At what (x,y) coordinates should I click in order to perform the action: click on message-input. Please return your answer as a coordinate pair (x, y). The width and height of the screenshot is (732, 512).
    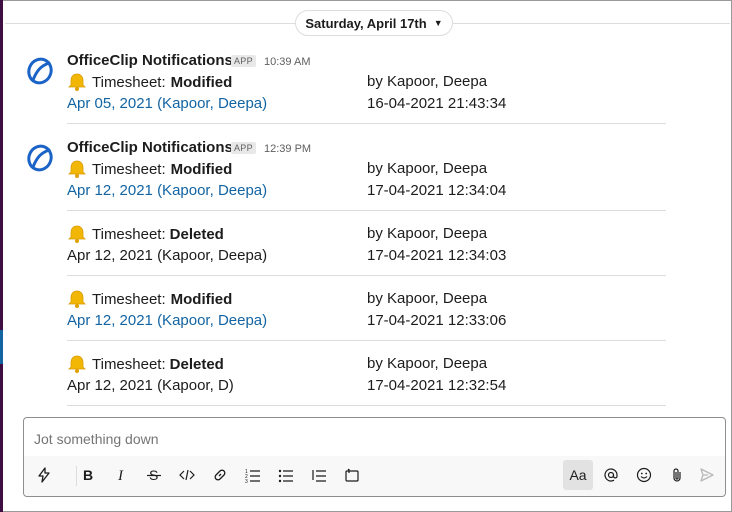
    Looking at the image, I should click on (374, 439).